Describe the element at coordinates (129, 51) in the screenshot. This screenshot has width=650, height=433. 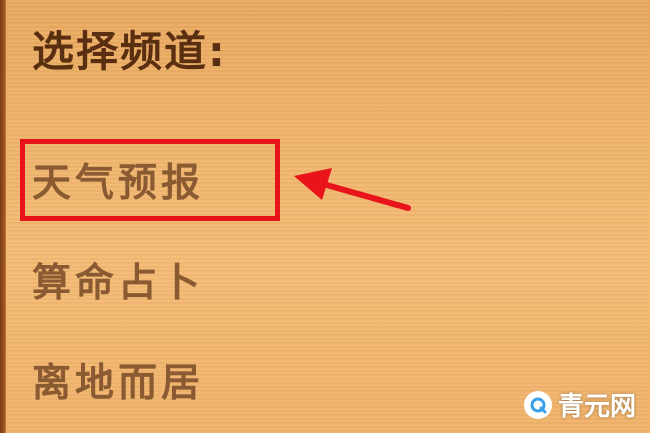
I see `channel-select-heading: 选择频道:` at that location.